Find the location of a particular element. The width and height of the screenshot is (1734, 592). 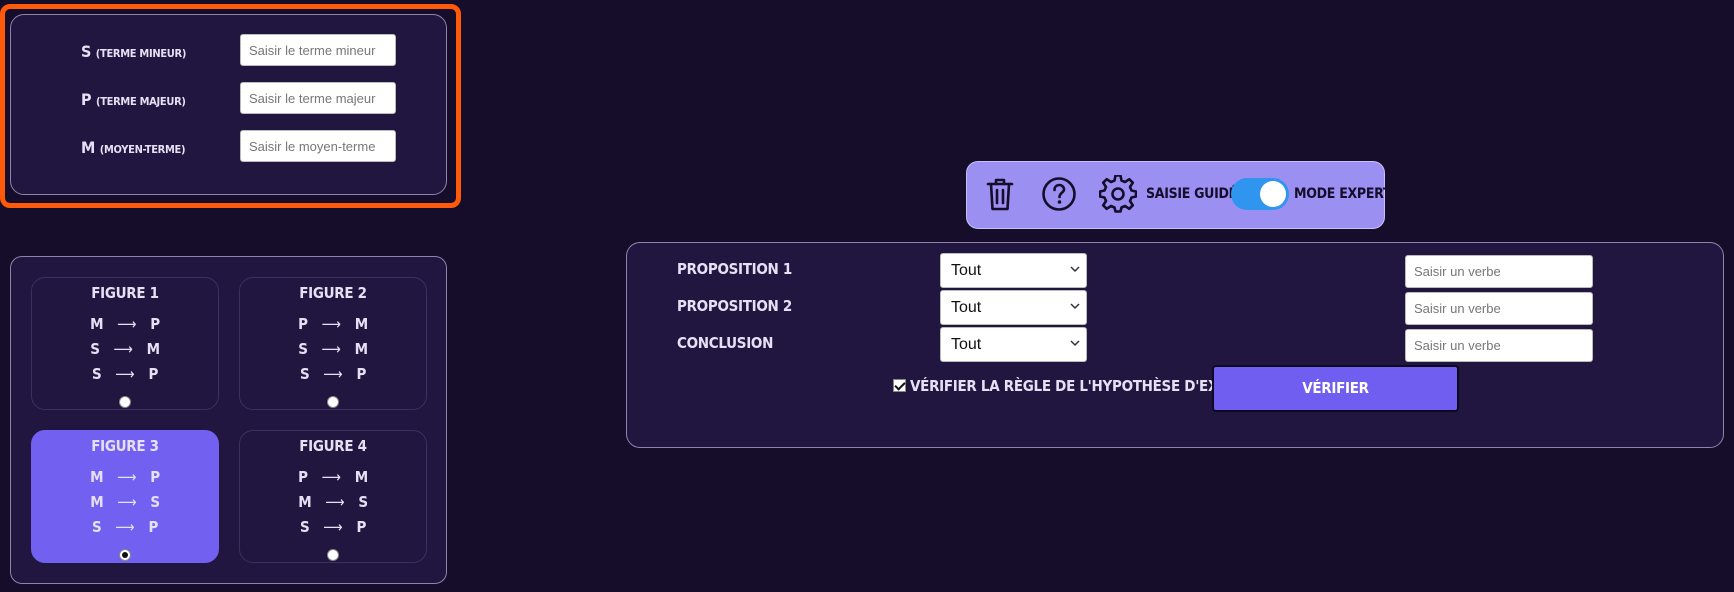

toolbar: SAISIE GUIDÉE MODE EXPERT is located at coordinates (1179, 195).